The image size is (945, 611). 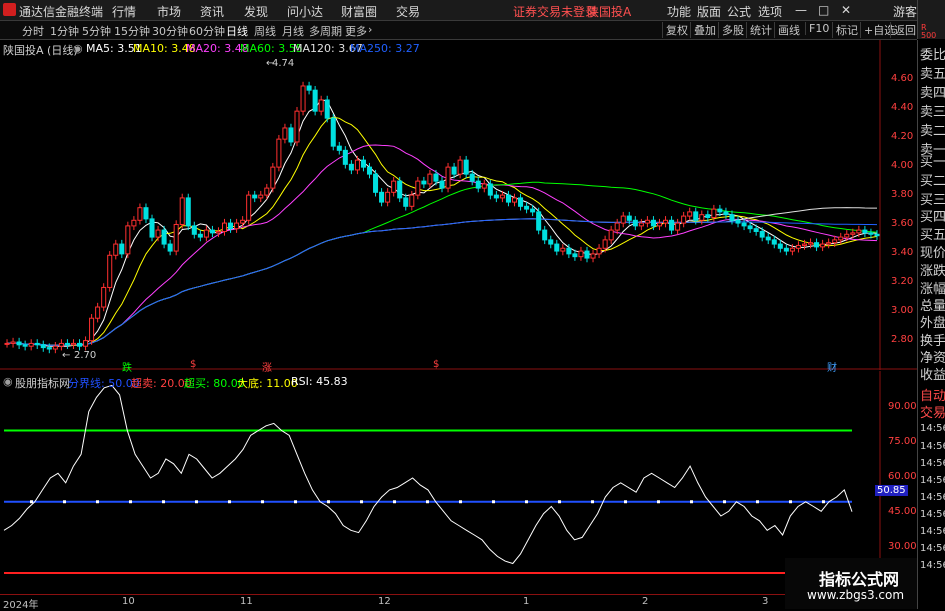 I want to click on mark-button: 标记, so click(x=846, y=30).